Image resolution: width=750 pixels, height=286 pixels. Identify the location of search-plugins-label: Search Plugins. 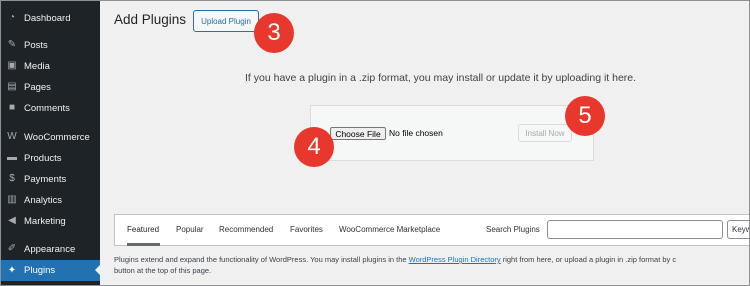
(513, 229).